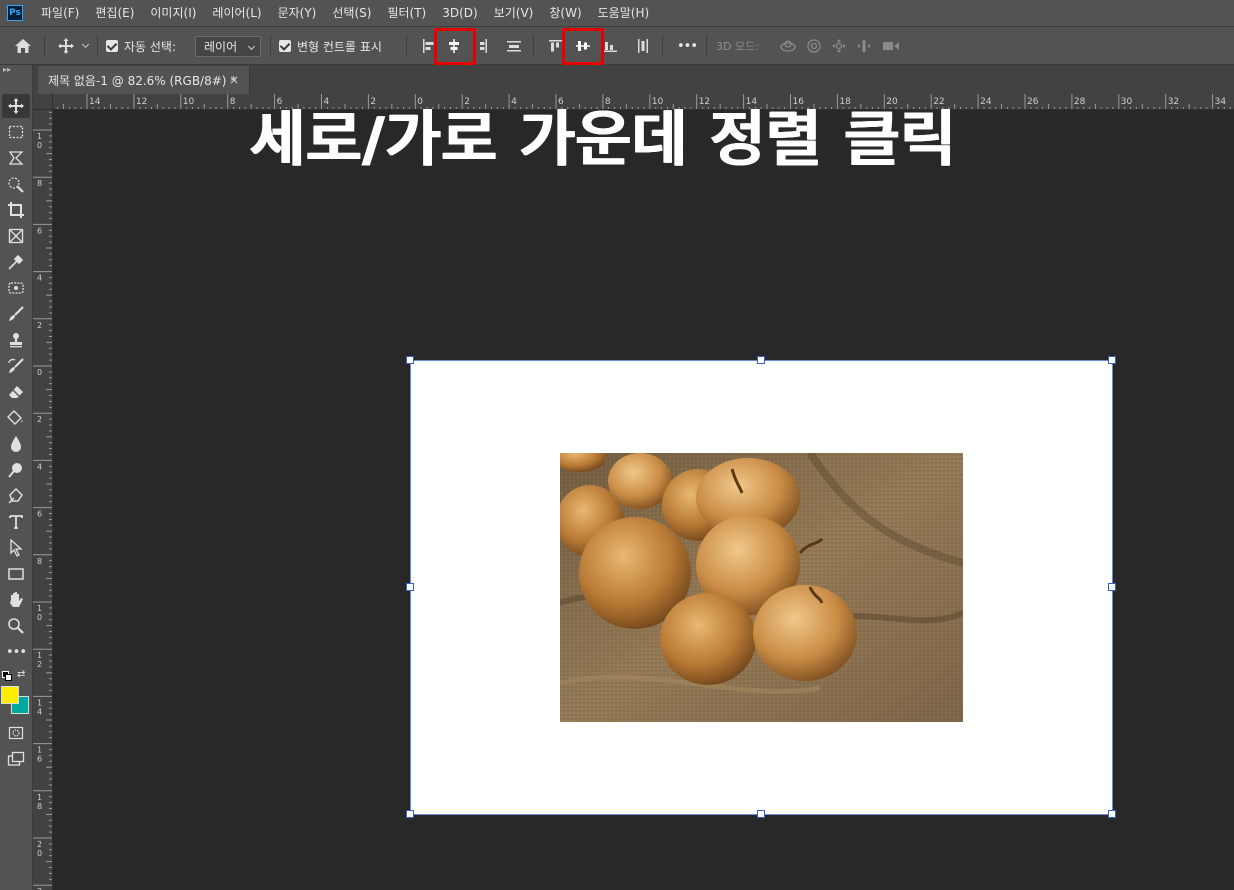  Describe the element at coordinates (16, 522) in the screenshot. I see `type-icon` at that location.